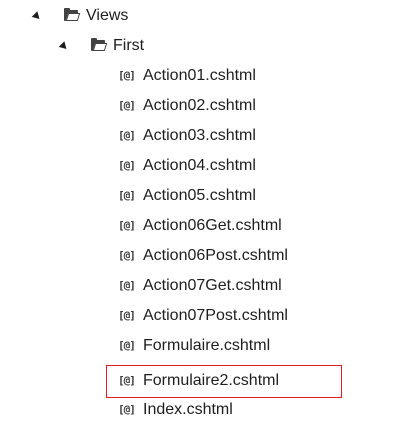 The width and height of the screenshot is (415, 422). Describe the element at coordinates (224, 381) in the screenshot. I see `highlight-box` at that location.